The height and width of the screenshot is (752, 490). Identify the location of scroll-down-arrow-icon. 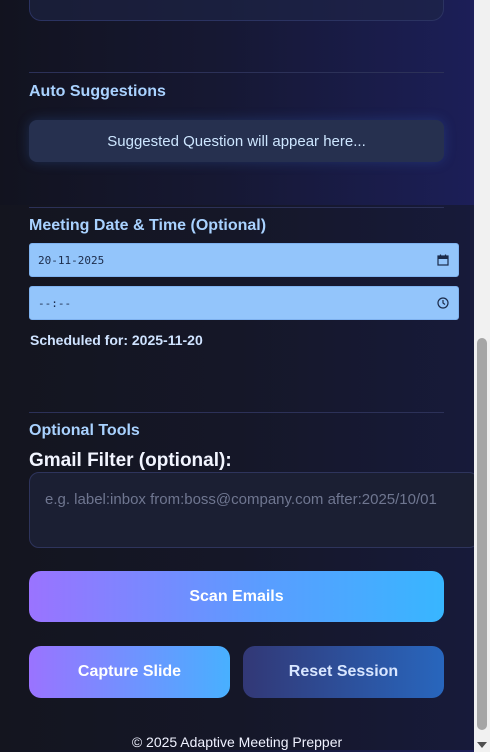
(482, 745).